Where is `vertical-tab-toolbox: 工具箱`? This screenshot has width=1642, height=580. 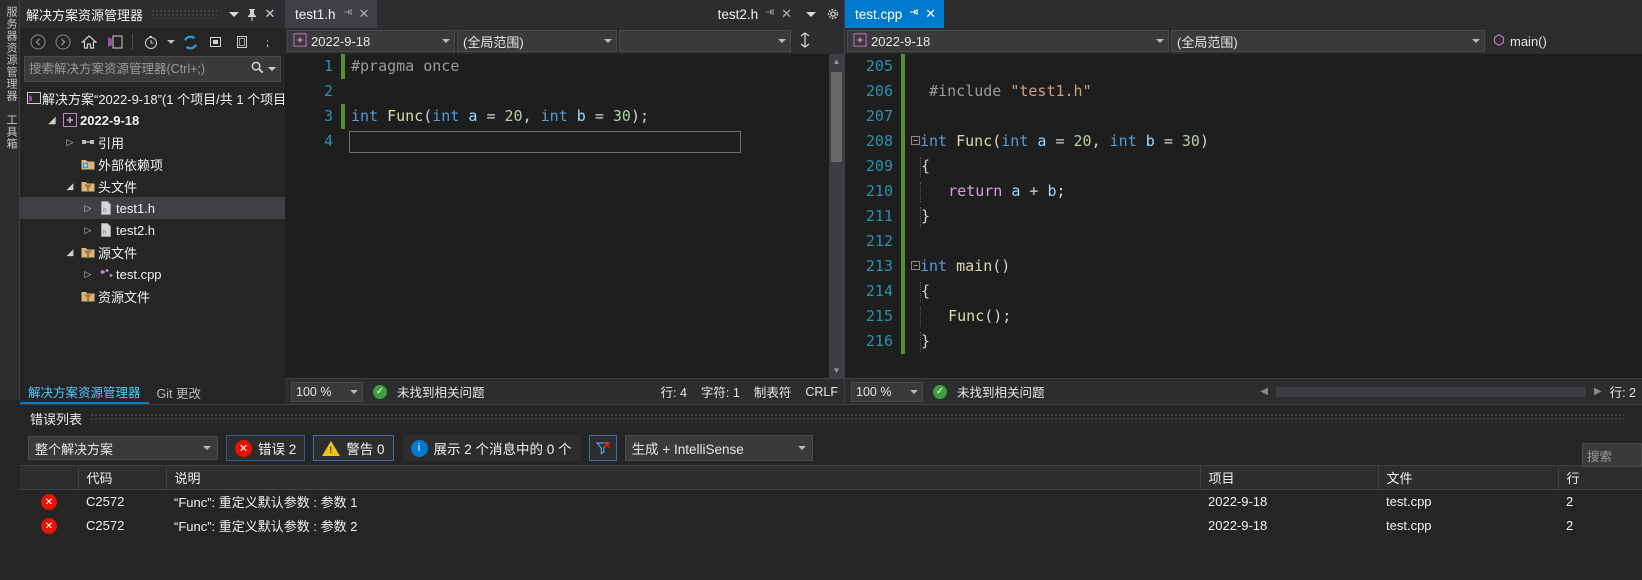 vertical-tab-toolbox: 工具箱 is located at coordinates (11, 132).